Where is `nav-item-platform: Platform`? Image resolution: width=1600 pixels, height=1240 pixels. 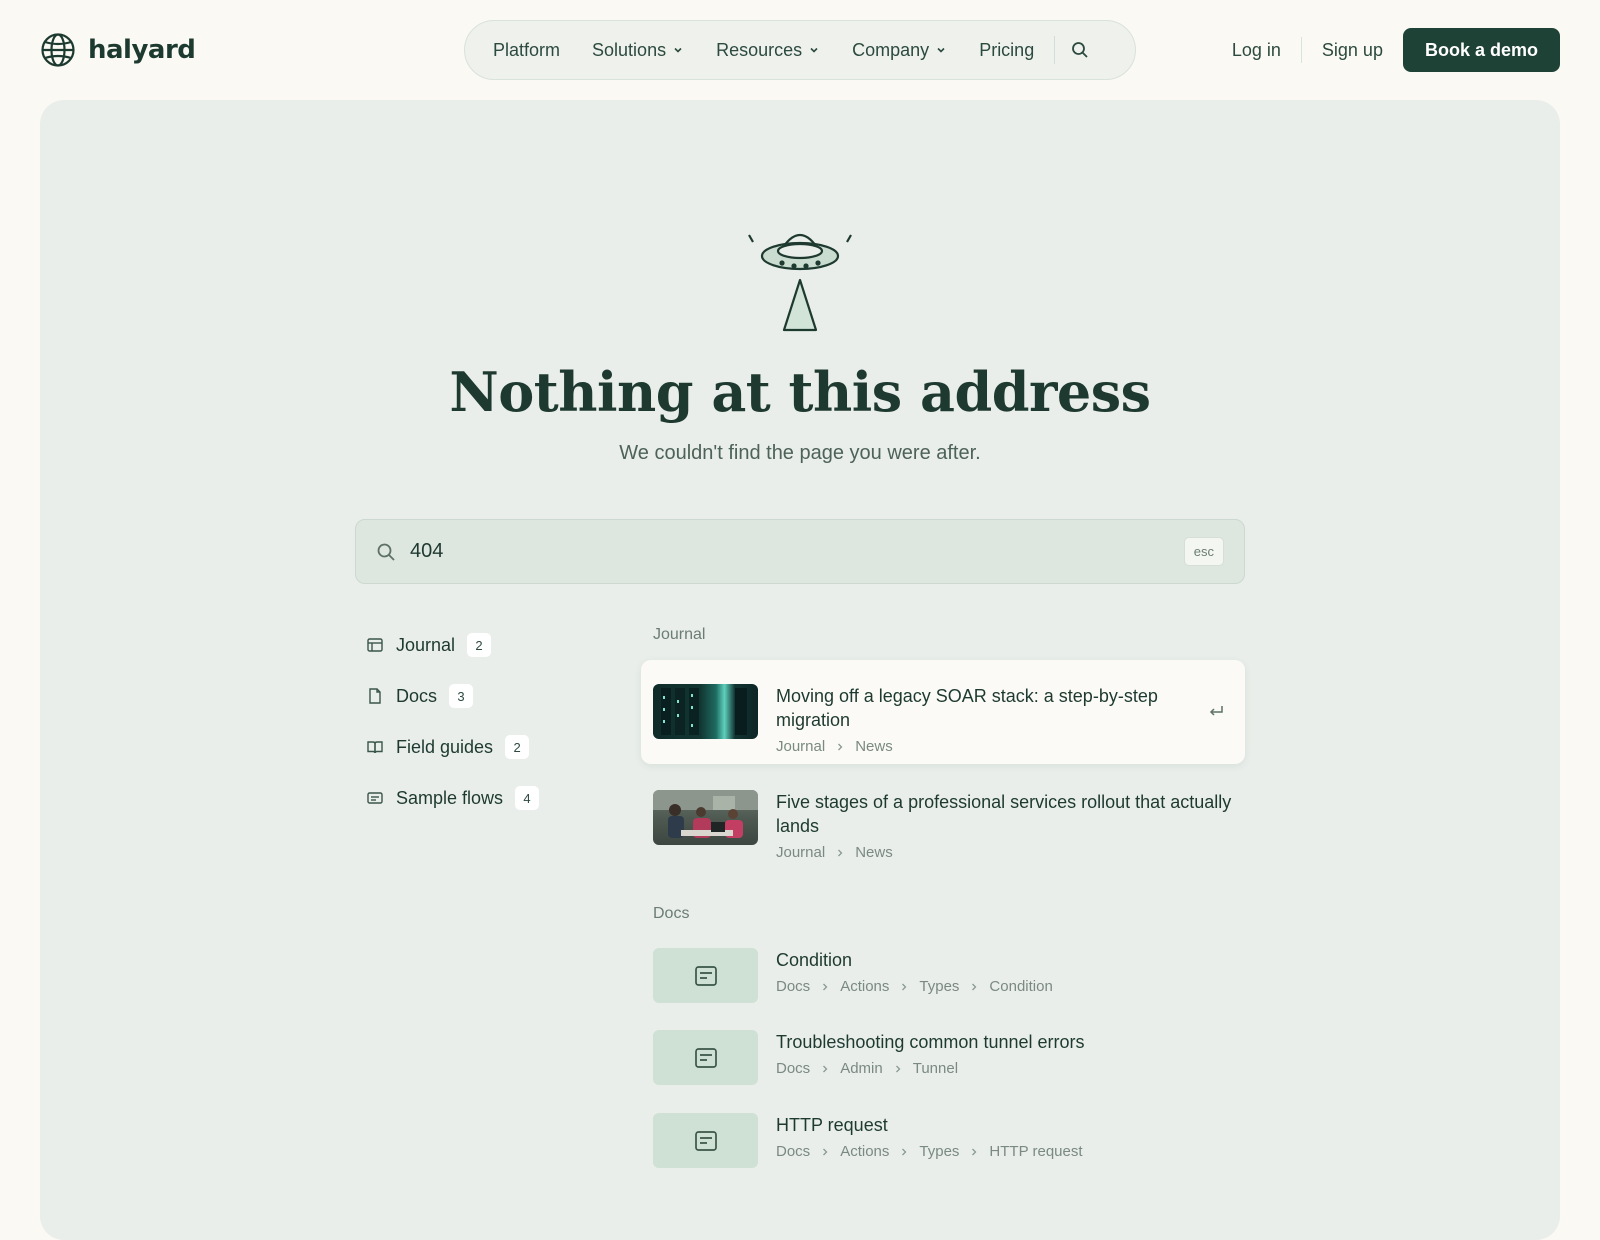
nav-item-platform: Platform is located at coordinates (526, 50).